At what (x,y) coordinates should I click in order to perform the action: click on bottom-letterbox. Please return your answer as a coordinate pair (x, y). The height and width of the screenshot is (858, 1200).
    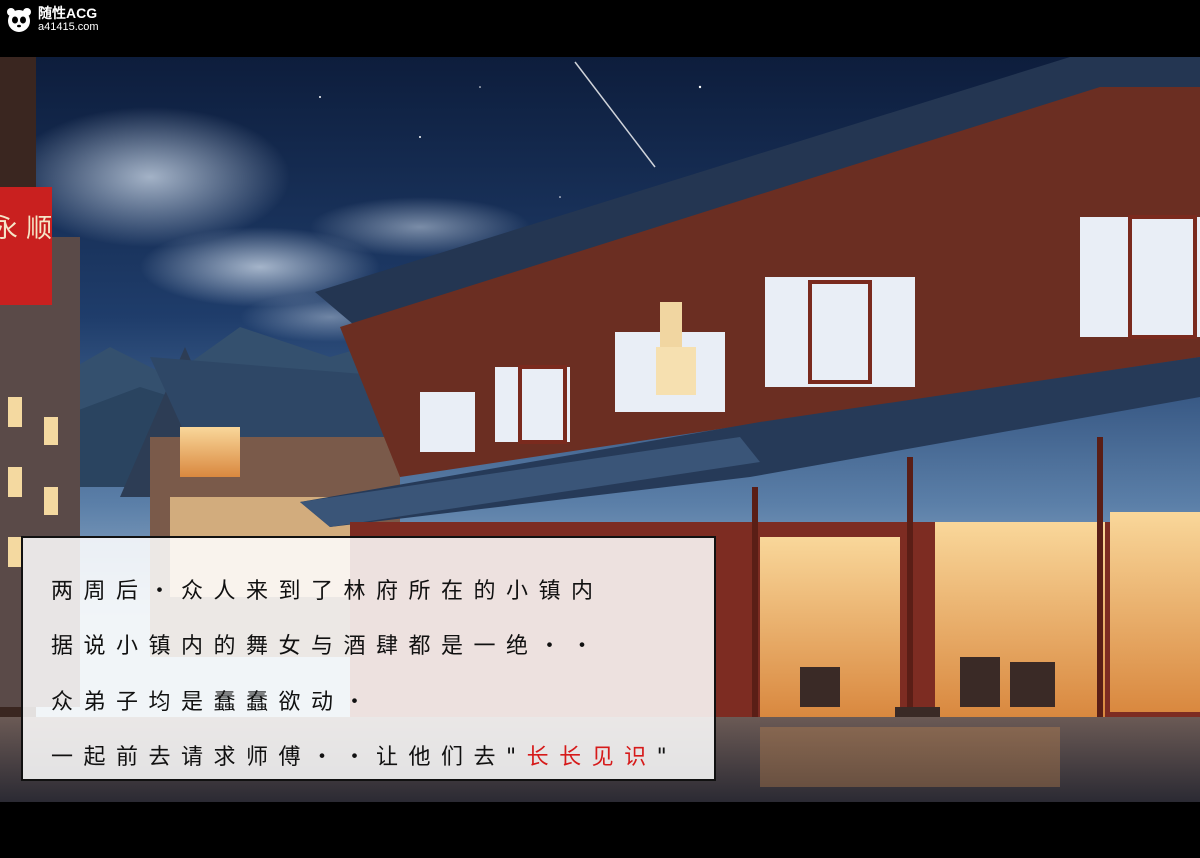
    Looking at the image, I should click on (600, 830).